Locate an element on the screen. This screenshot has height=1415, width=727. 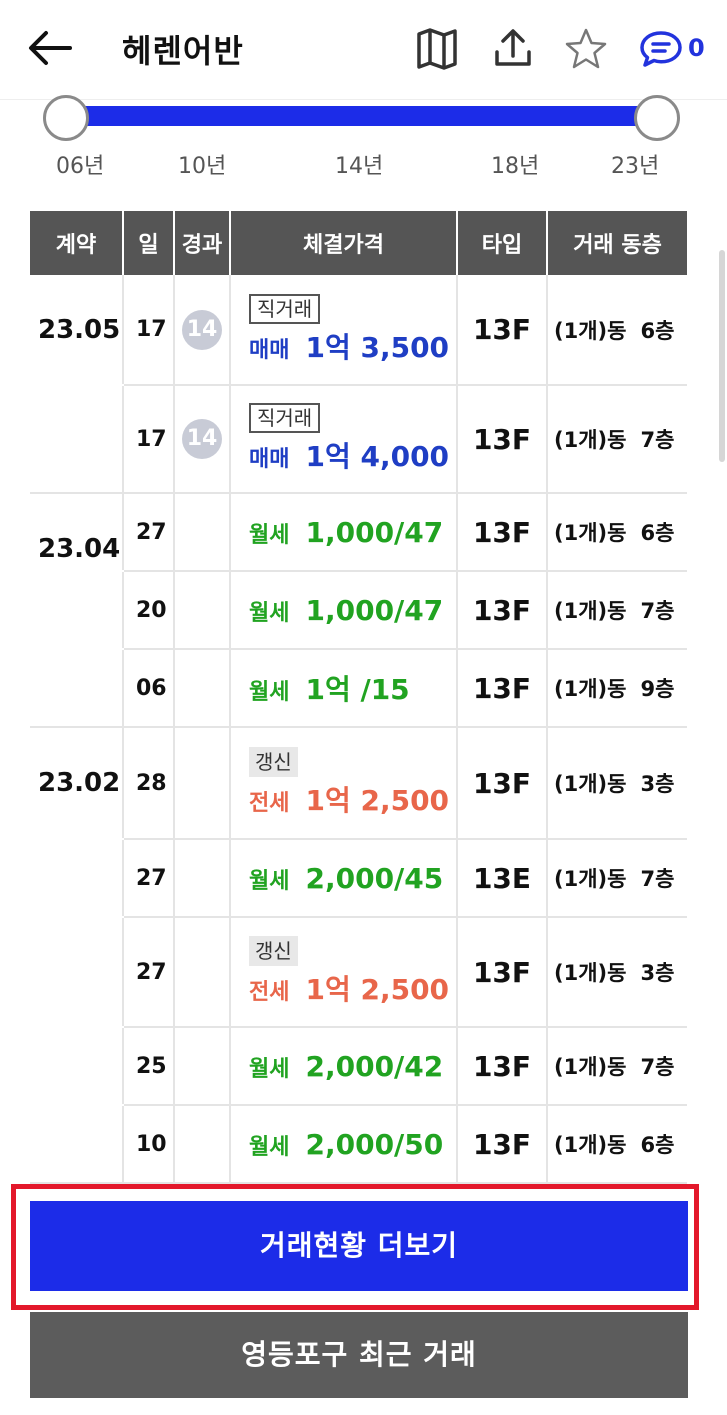
cell-day: 27 is located at coordinates (148, 972).